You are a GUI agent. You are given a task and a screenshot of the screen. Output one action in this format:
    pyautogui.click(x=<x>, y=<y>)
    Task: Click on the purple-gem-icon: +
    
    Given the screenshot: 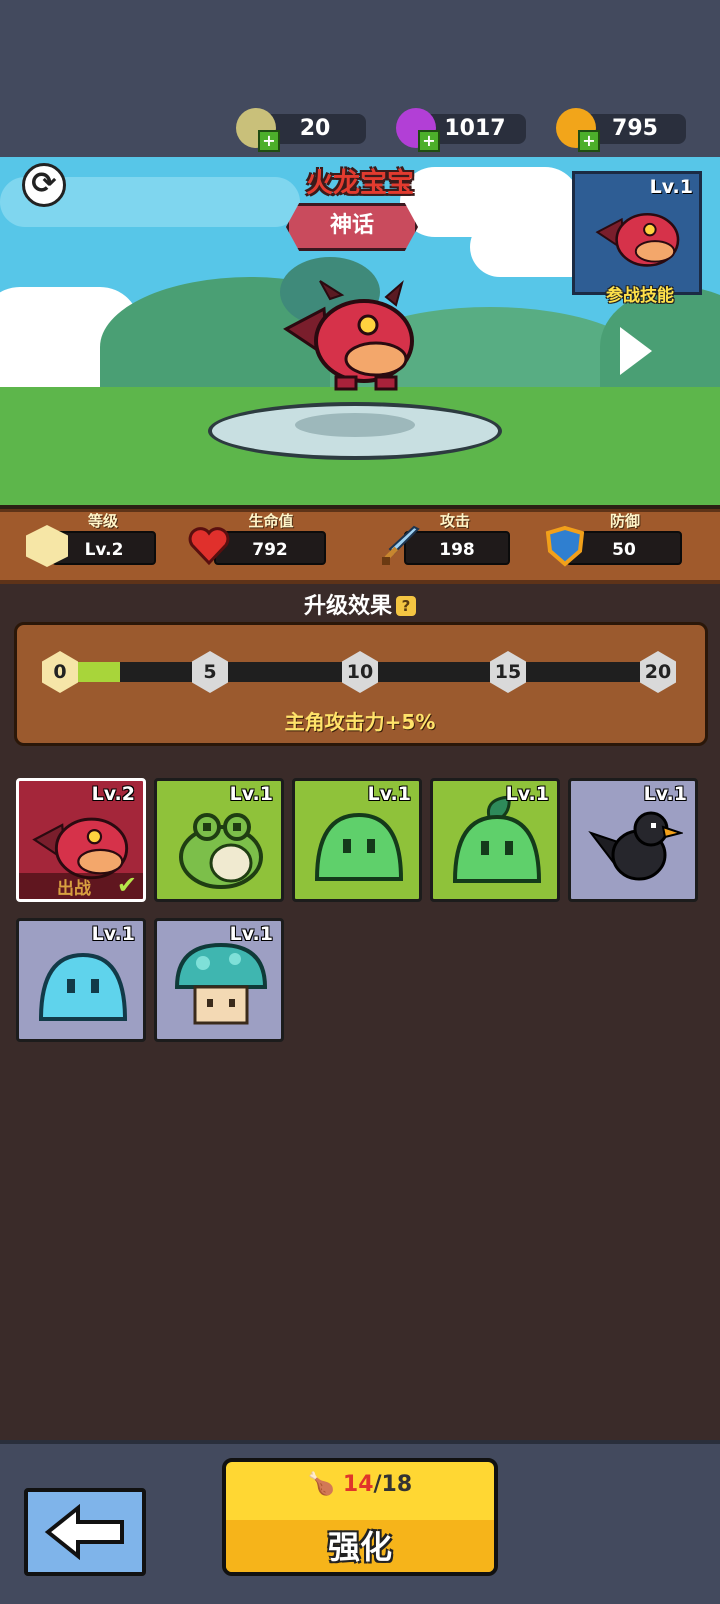 What is the action you would take?
    pyautogui.click(x=418, y=130)
    